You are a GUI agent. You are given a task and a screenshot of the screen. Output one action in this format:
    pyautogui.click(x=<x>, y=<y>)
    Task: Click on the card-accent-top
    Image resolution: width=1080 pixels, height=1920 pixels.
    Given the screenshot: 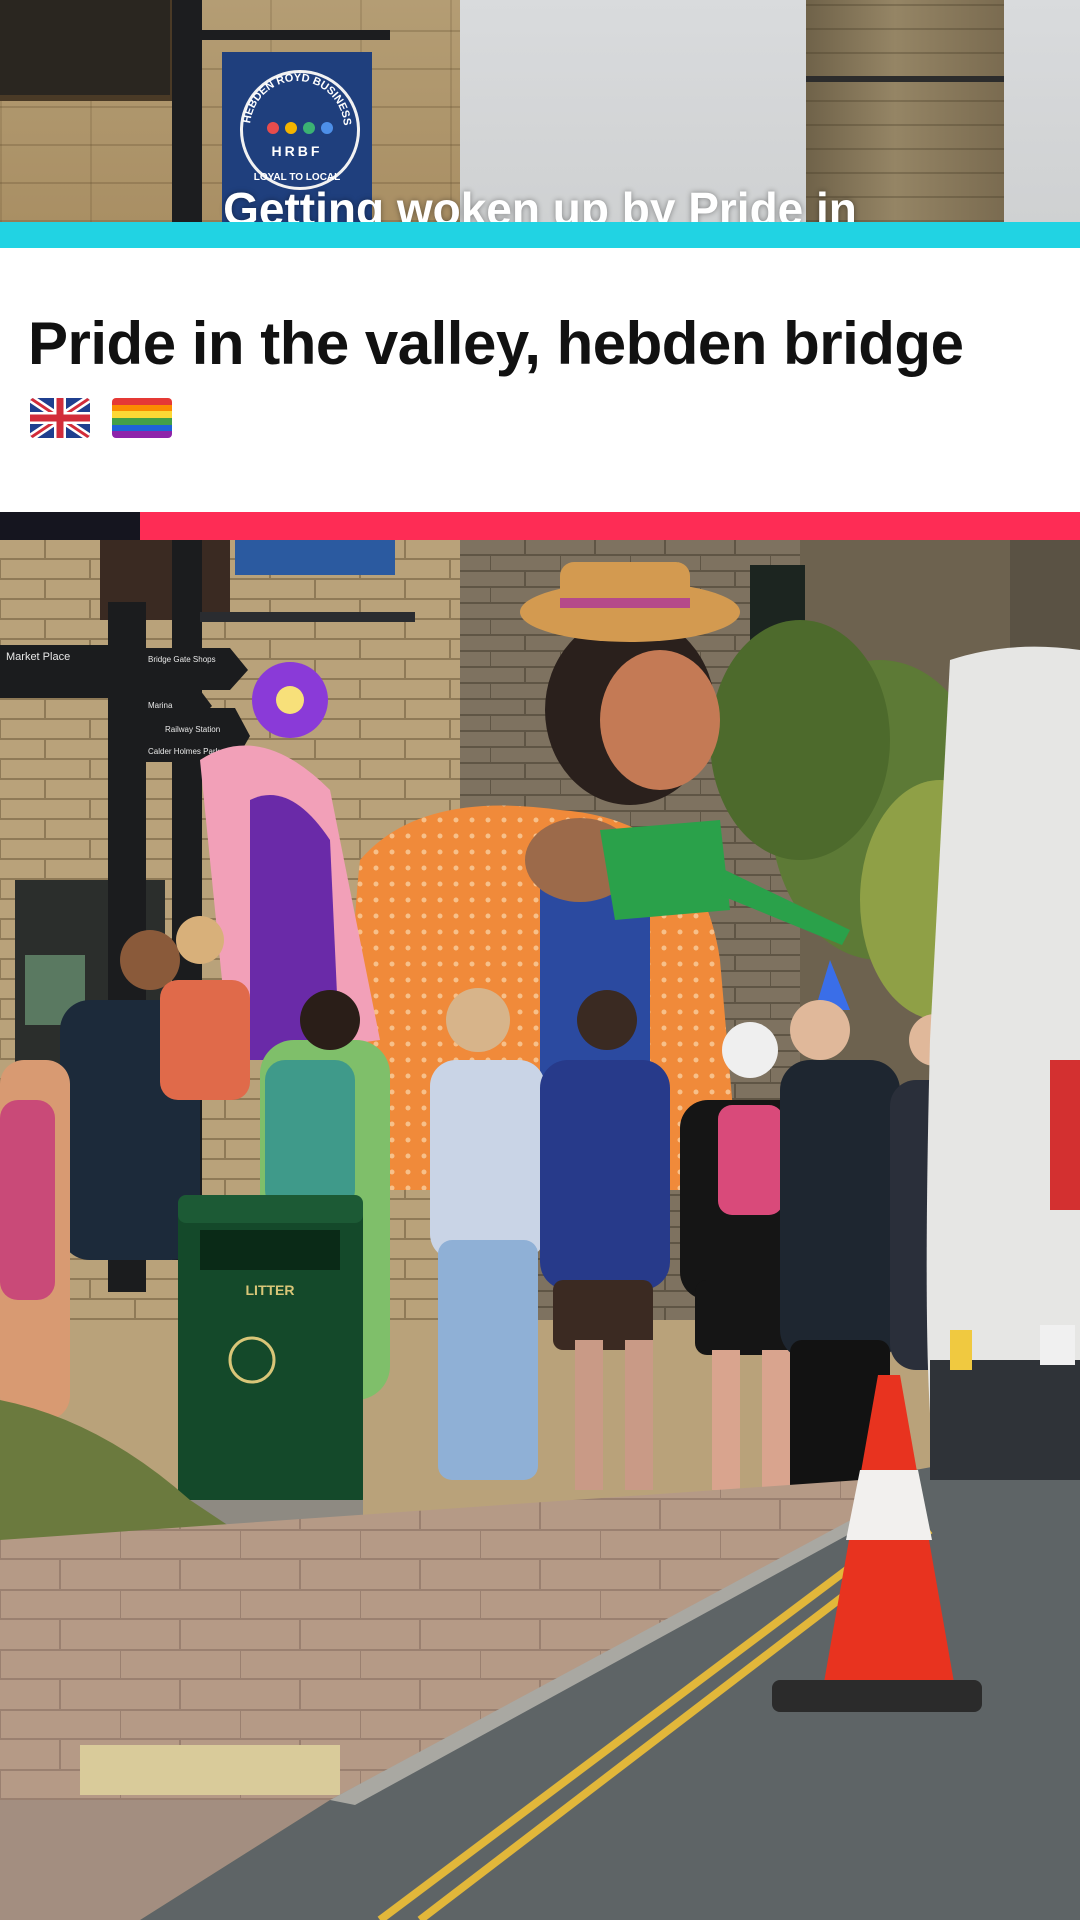 What is the action you would take?
    pyautogui.click(x=540, y=235)
    